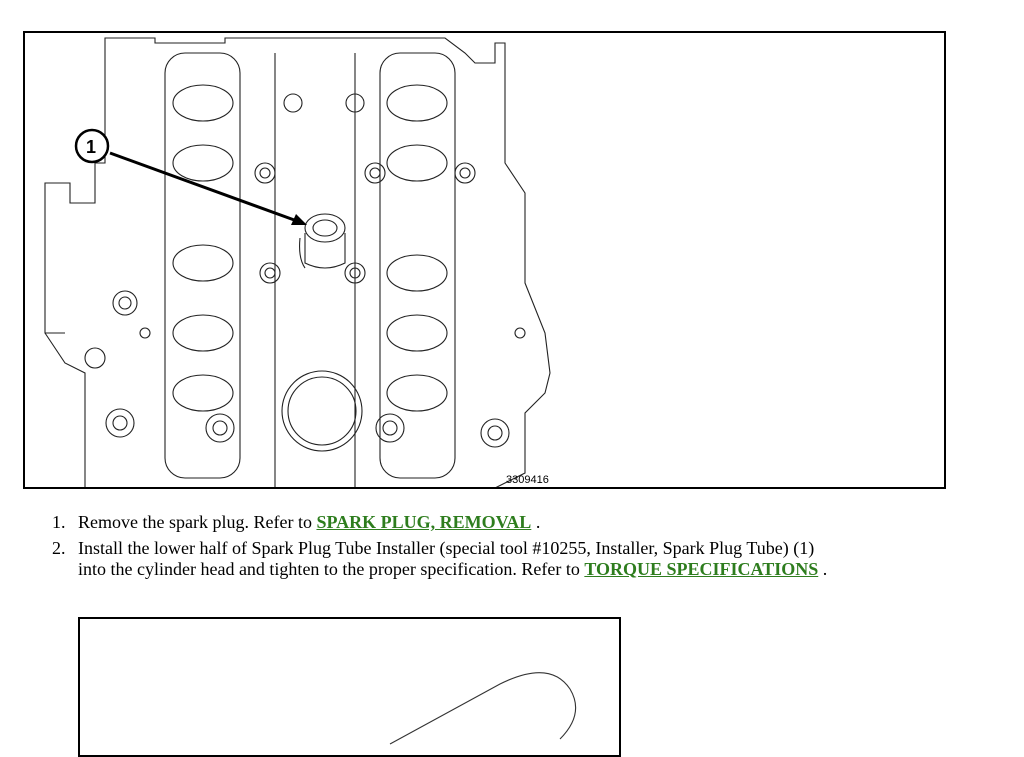  I want to click on step-number: 1., so click(59, 522).